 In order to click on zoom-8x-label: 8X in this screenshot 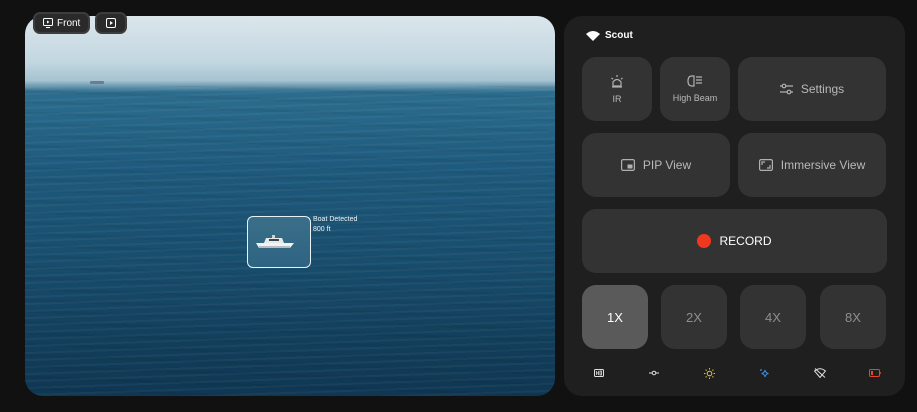, I will do `click(853, 317)`.